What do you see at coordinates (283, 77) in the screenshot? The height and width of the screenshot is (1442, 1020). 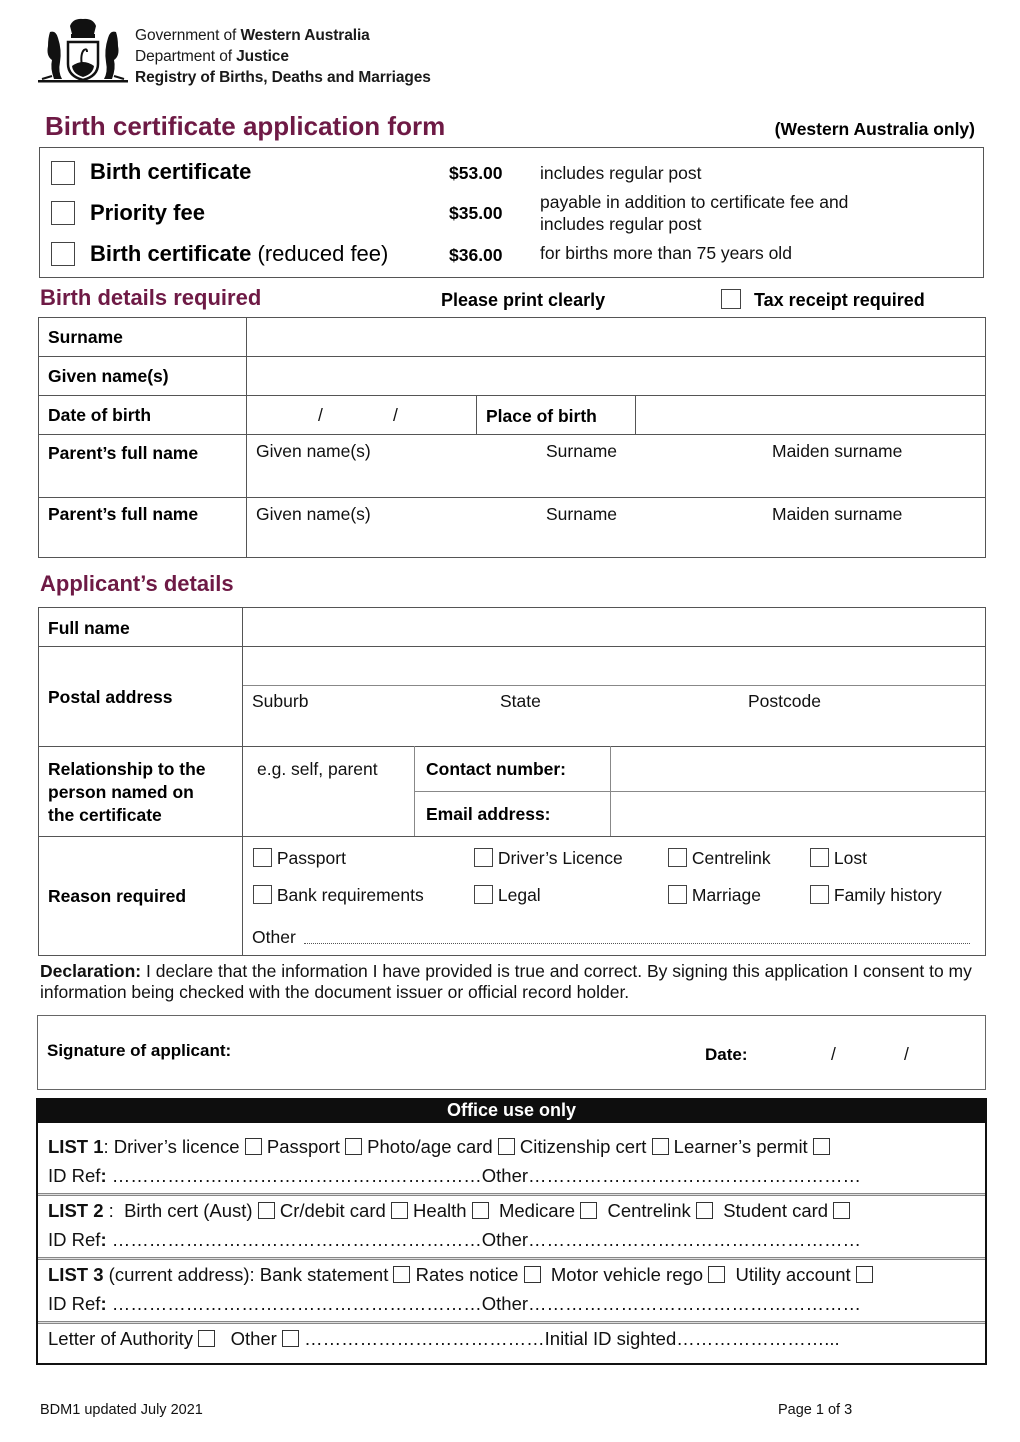 I see `org-registry: Registry of Births, Deaths and Marriages` at bounding box center [283, 77].